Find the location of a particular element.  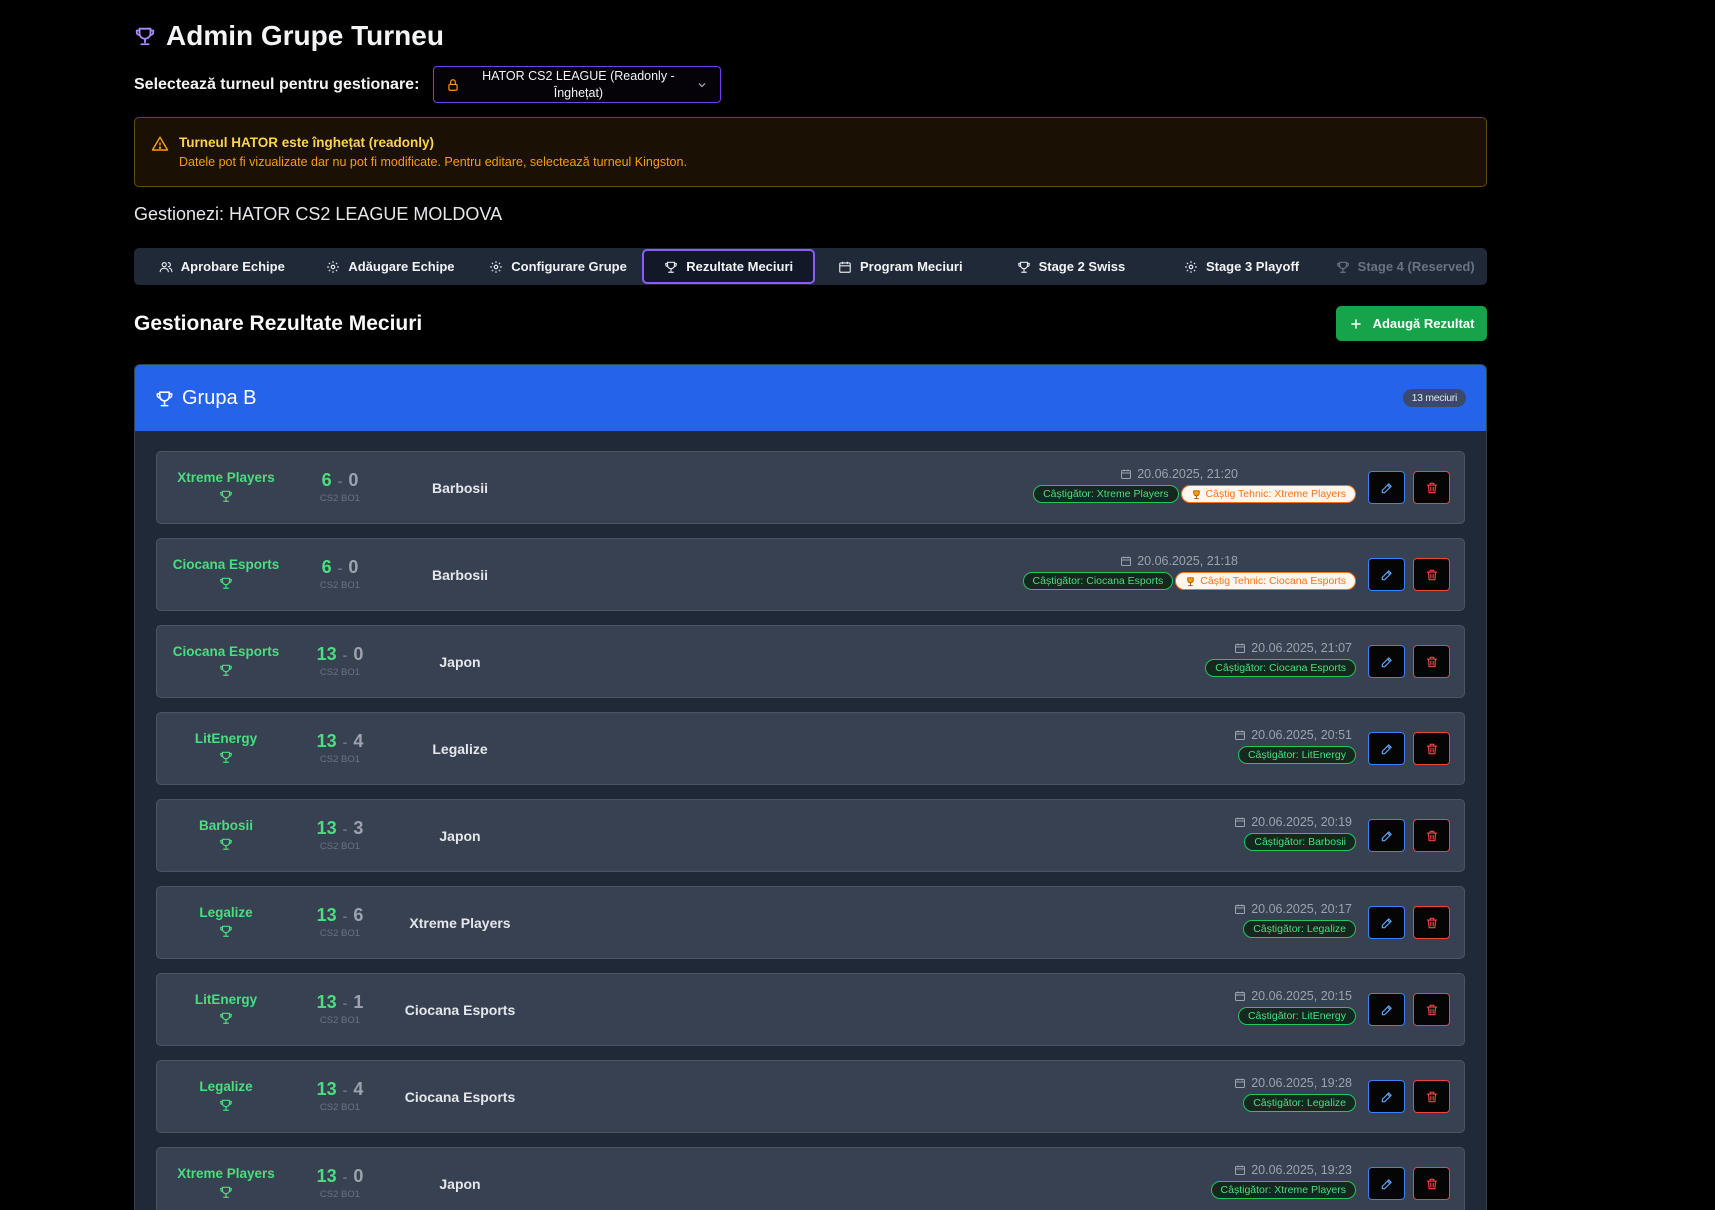

match-score: 13-0 CS2 BO1 is located at coordinates (340, 1183).